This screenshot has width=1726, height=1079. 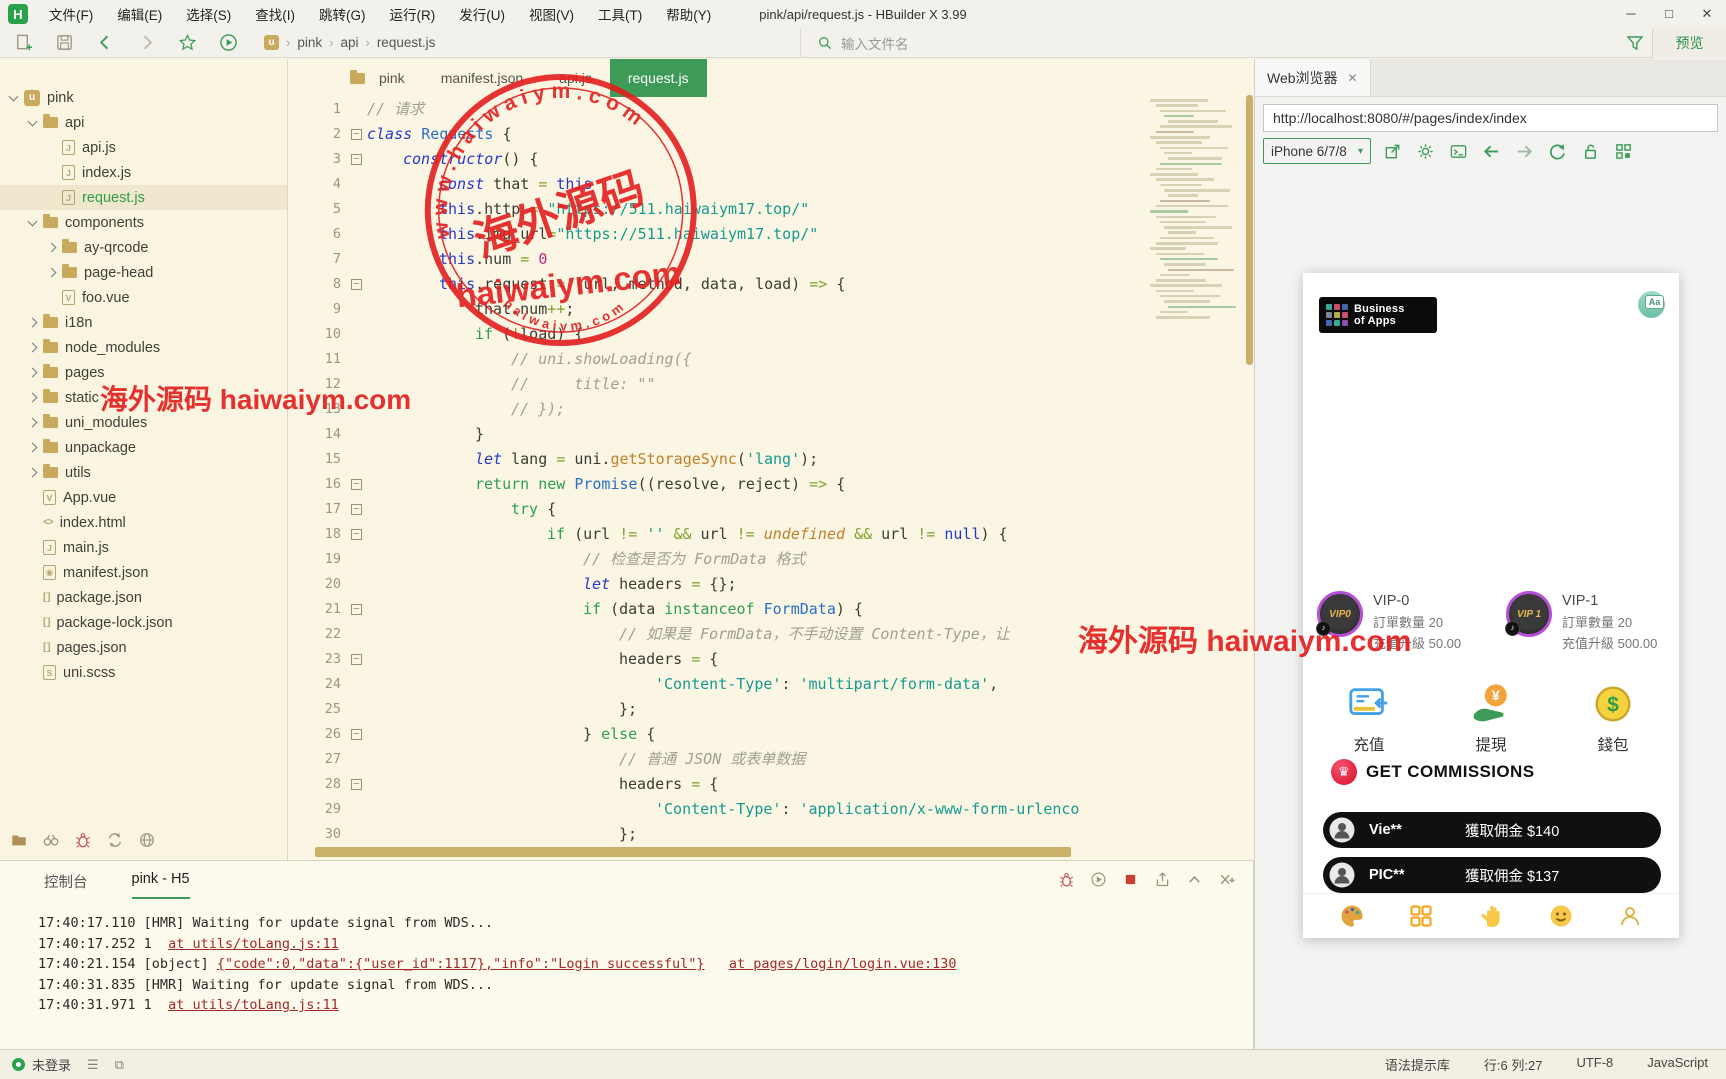 I want to click on code-line: 30};, so click(x=771, y=834).